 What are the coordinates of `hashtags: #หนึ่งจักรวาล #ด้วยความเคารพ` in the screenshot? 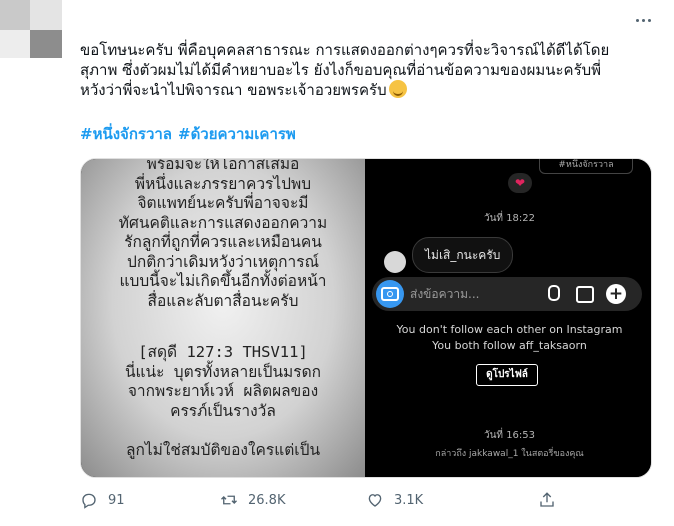 It's located at (191, 134).